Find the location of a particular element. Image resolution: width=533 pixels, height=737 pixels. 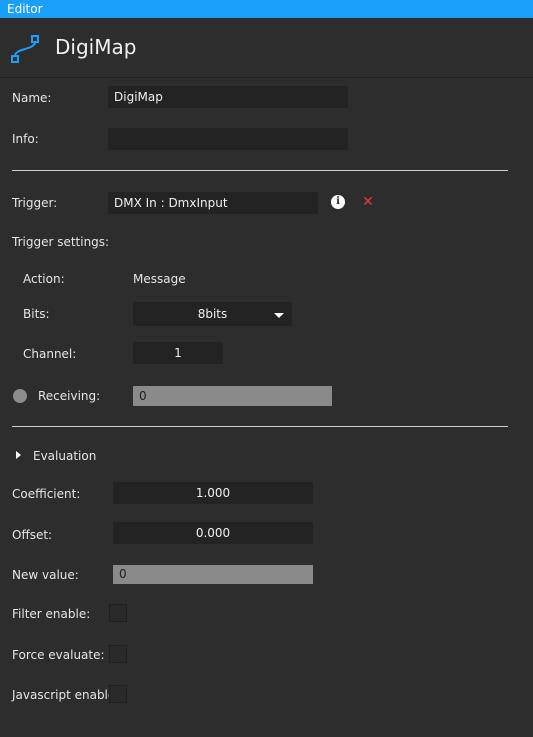

new-value-field: 0 is located at coordinates (213, 574).